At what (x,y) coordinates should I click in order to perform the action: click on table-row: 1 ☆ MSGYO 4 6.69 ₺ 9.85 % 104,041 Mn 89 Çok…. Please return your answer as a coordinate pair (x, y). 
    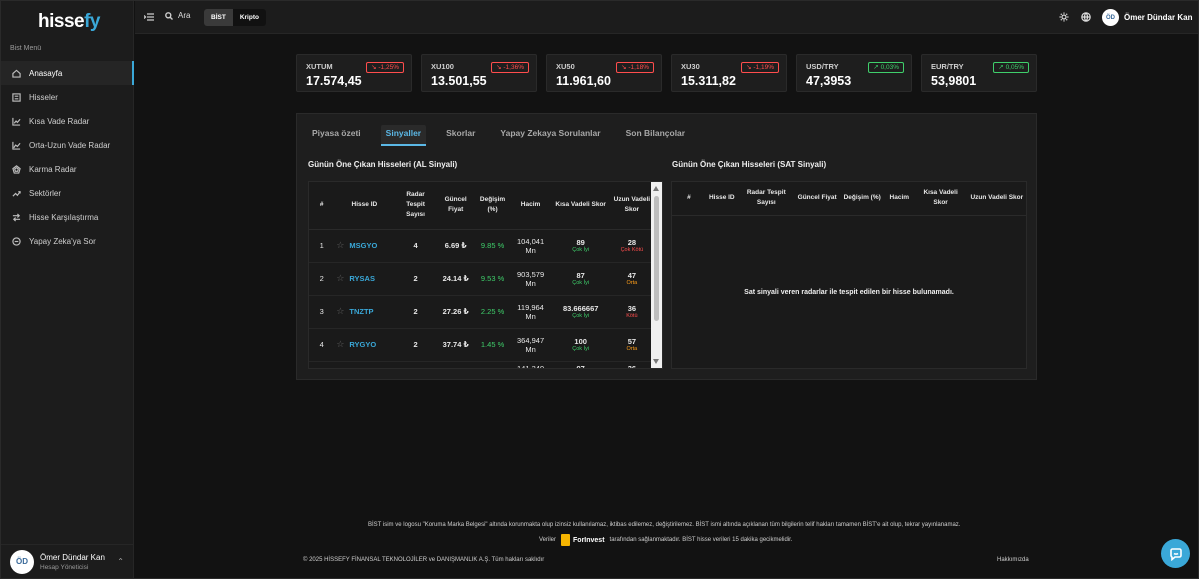
    Looking at the image, I should click on (481, 246).